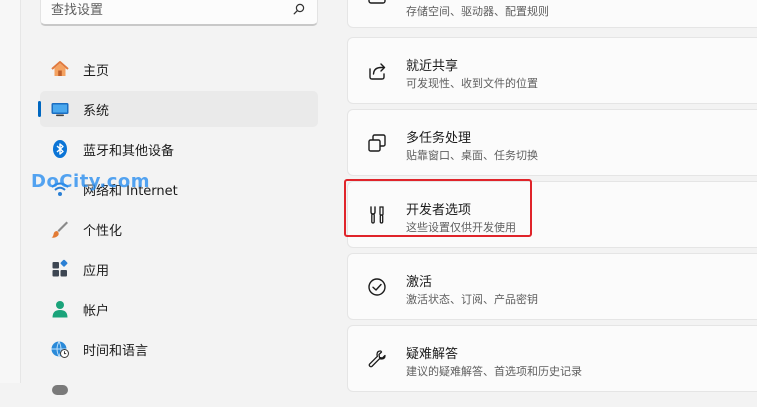  Describe the element at coordinates (461, 227) in the screenshot. I see `card-subtitle: 这些设置仅供开发使用` at that location.